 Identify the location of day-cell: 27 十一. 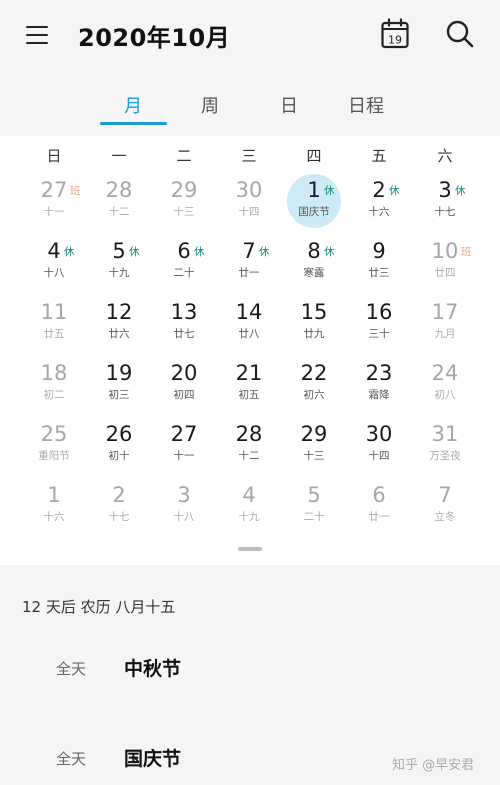
(184, 445).